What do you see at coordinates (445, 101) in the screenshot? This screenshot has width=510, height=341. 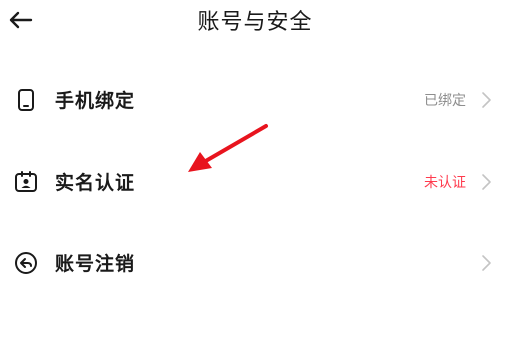 I see `status-text: 已绑定` at bounding box center [445, 101].